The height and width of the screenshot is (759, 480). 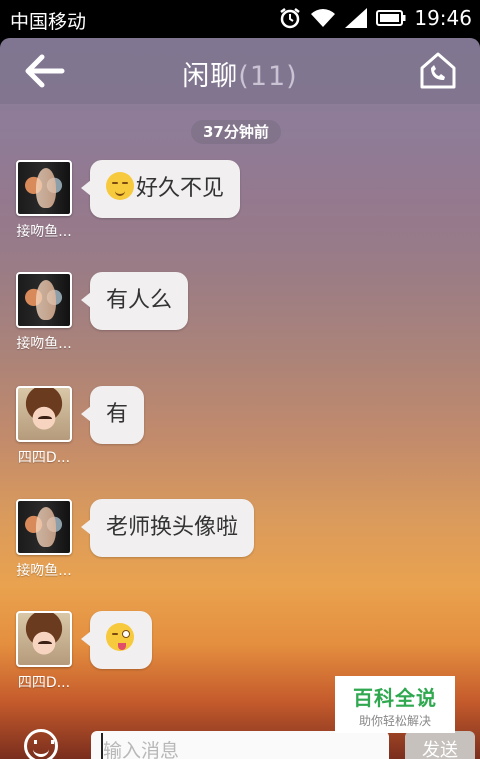 I want to click on house-phone-icon, so click(x=438, y=70).